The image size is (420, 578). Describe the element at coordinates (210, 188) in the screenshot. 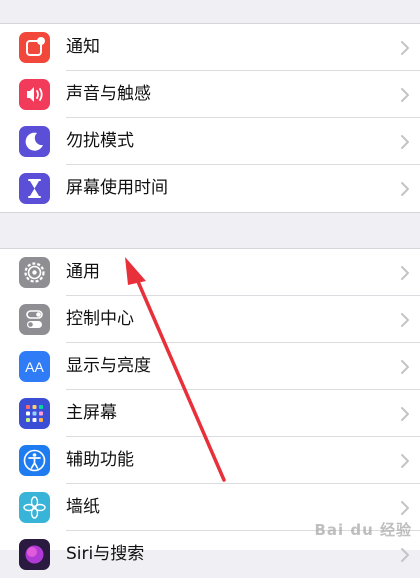

I see `settings-row-screen-time: 屏幕使用时间` at that location.